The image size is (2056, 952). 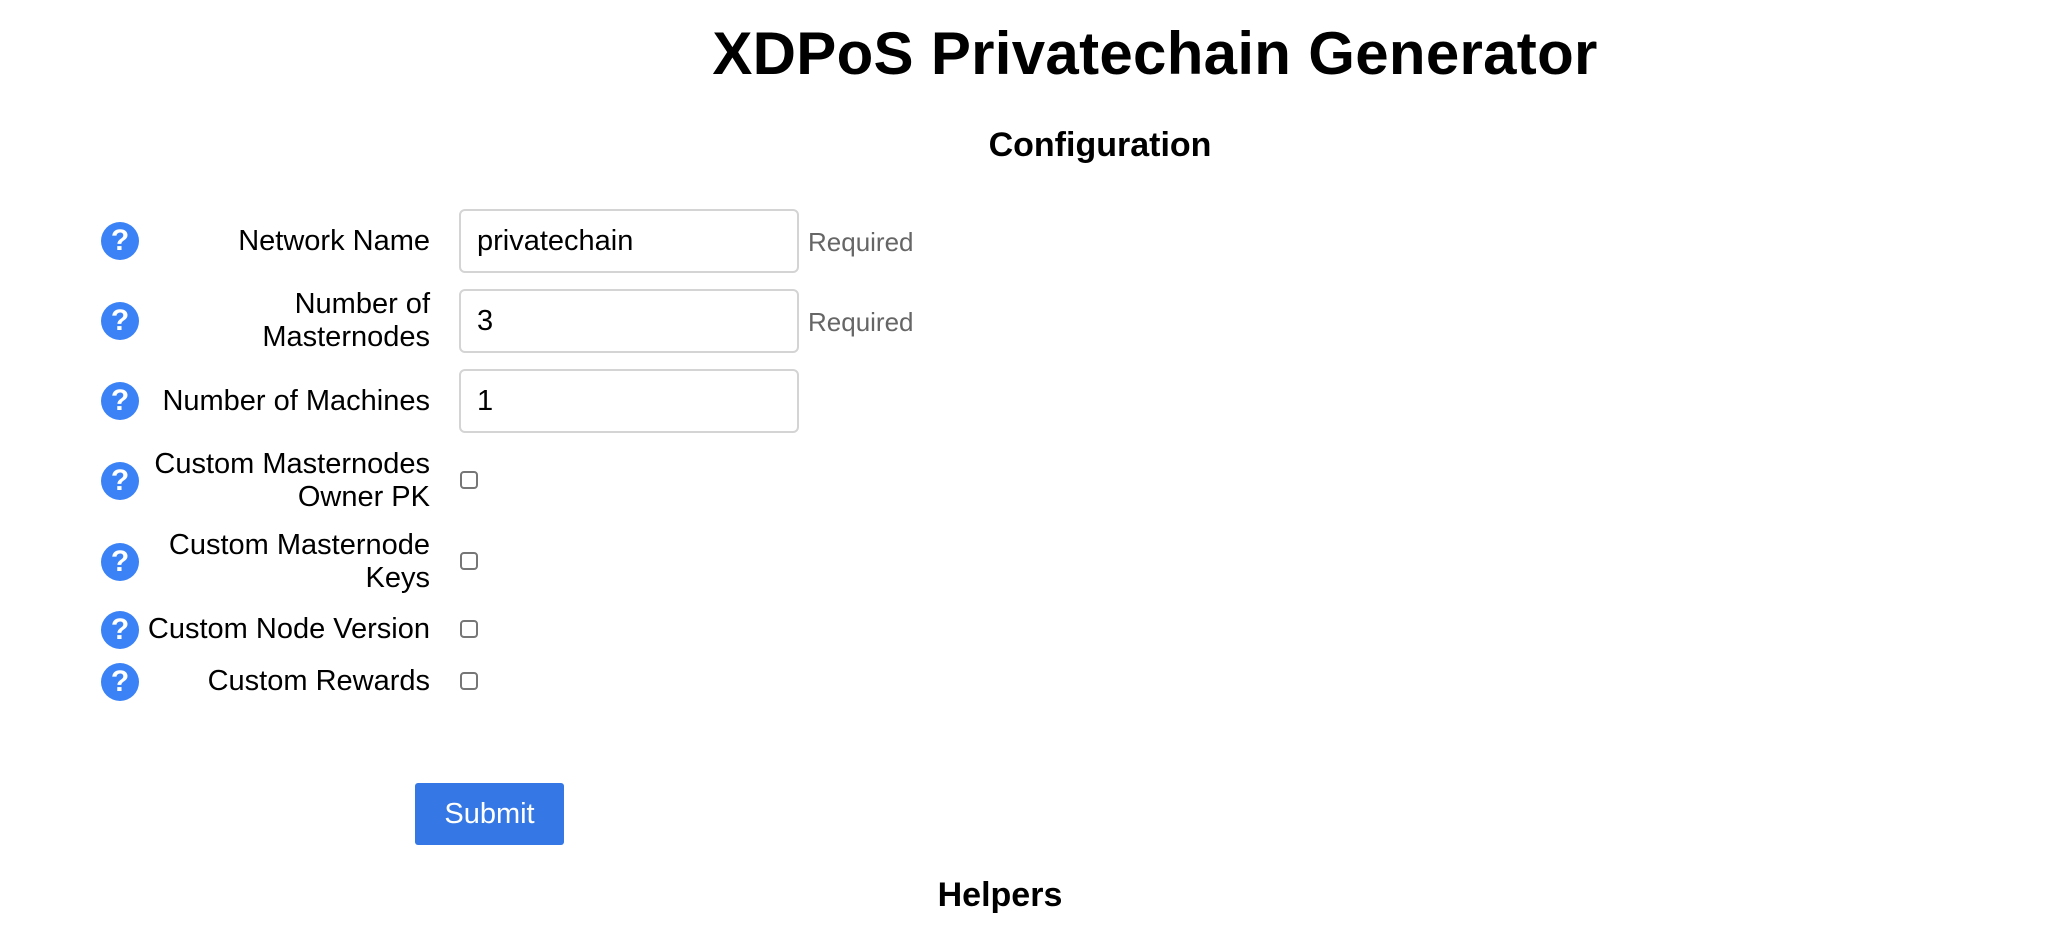 What do you see at coordinates (629, 401) in the screenshot?
I see `num-machines-input` at bounding box center [629, 401].